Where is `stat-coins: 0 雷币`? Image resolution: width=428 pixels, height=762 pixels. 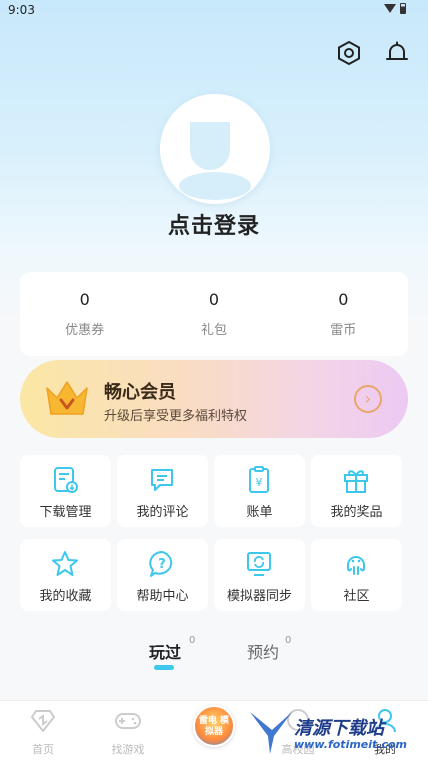 stat-coins: 0 雷币 is located at coordinates (343, 314).